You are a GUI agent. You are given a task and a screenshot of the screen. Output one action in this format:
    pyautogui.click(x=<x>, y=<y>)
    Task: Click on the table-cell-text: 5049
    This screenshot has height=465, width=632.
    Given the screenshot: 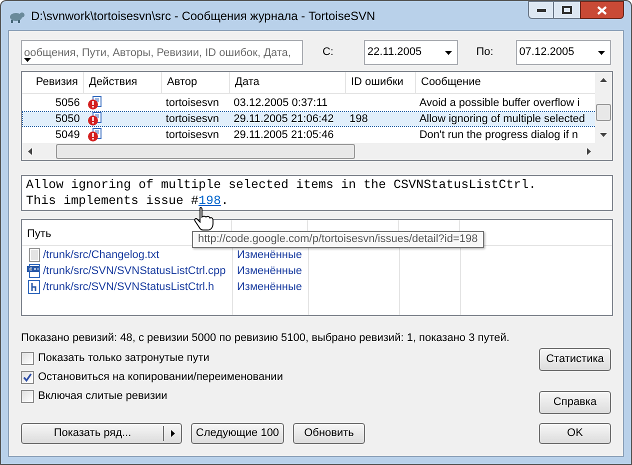 What is the action you would take?
    pyautogui.click(x=67, y=135)
    